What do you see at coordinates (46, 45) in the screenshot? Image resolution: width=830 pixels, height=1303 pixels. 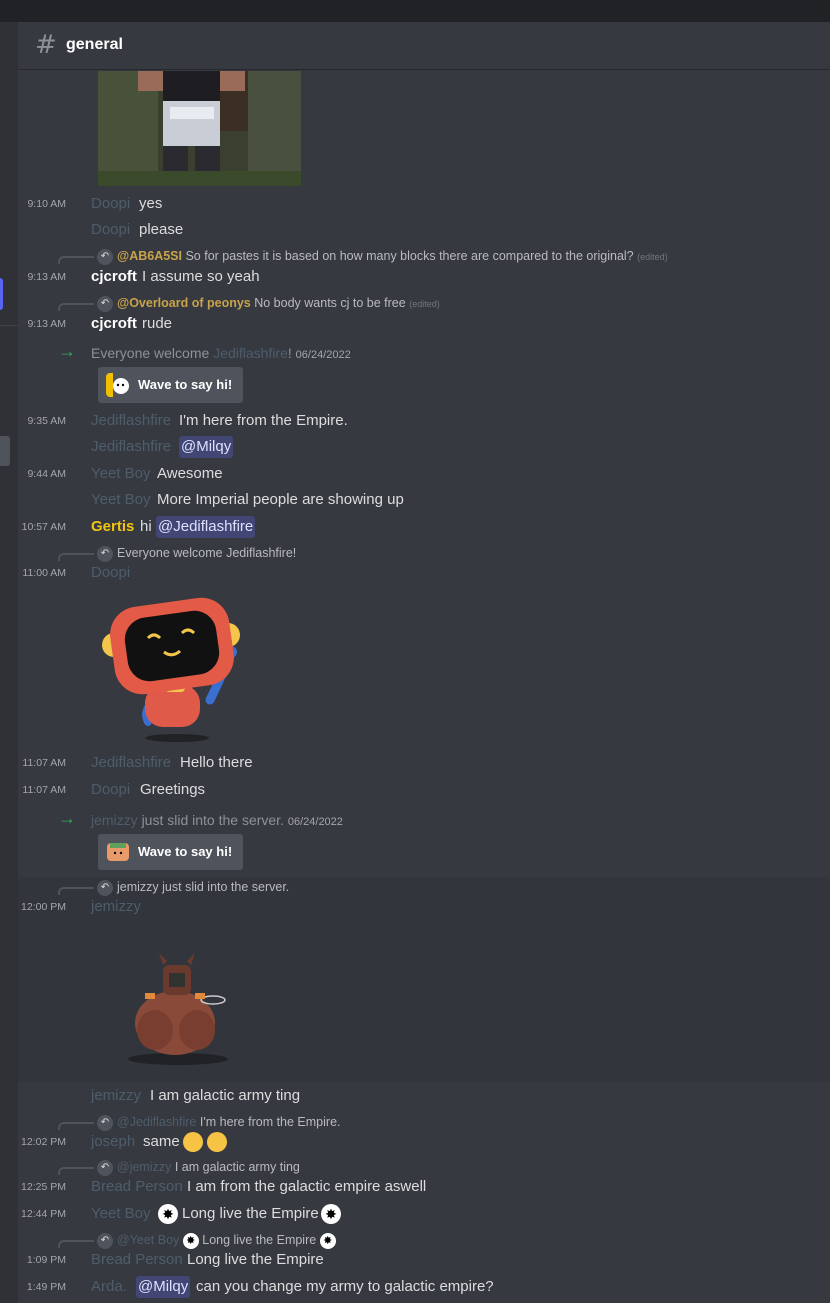 I see `text-channel-icon: #` at bounding box center [46, 45].